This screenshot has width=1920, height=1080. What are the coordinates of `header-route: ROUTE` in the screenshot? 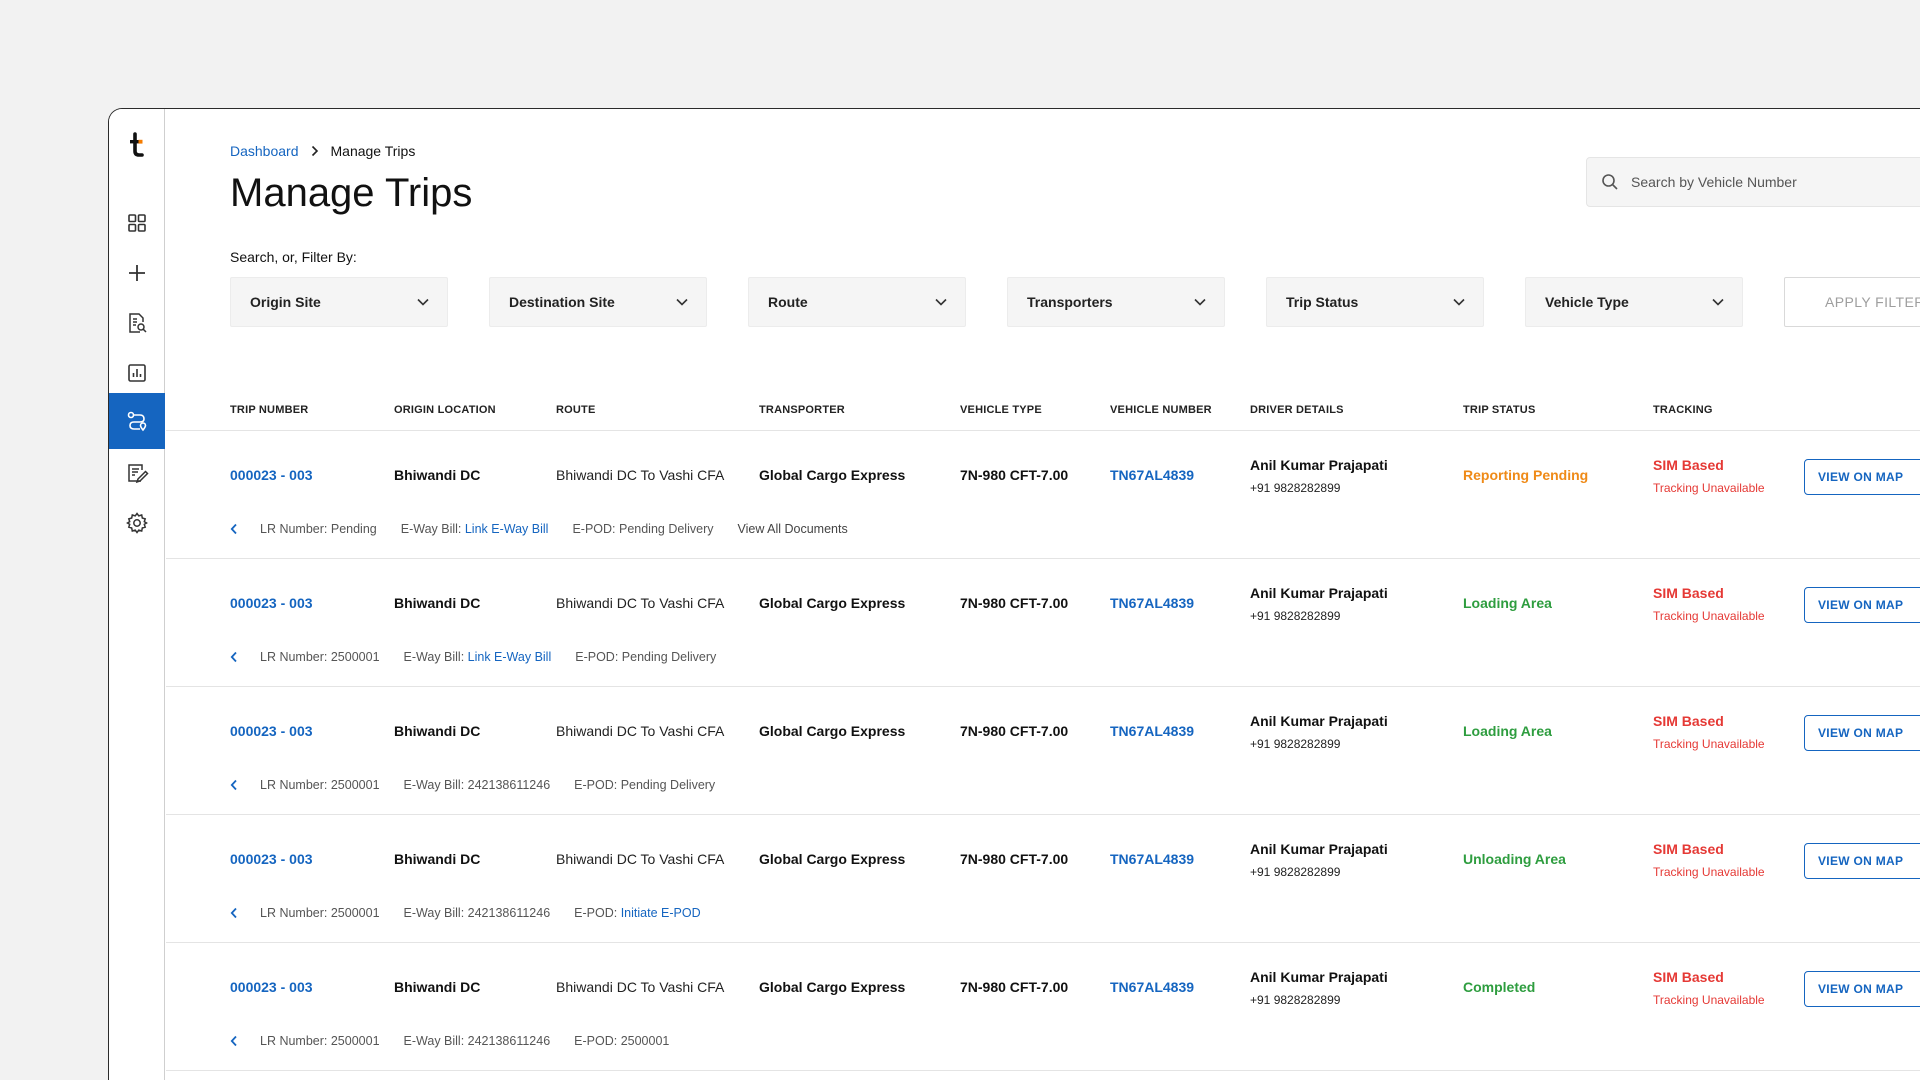 It's located at (576, 410).